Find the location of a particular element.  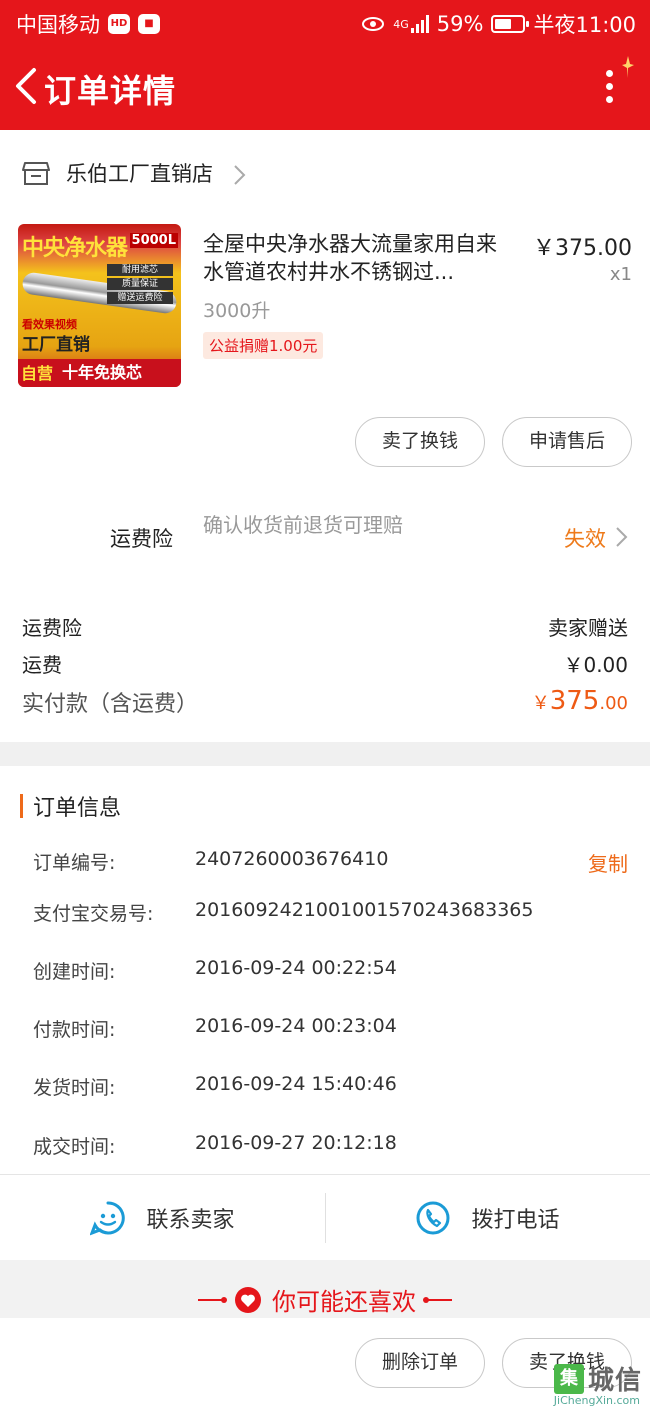

battery-percent: 59% is located at coordinates (460, 24).